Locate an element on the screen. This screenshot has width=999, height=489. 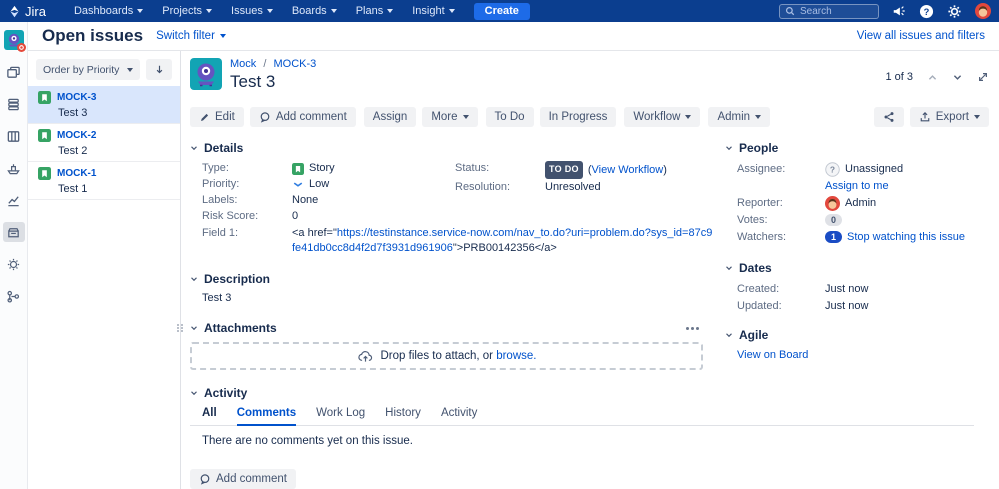
project-avatar-small is located at coordinates (14, 41).